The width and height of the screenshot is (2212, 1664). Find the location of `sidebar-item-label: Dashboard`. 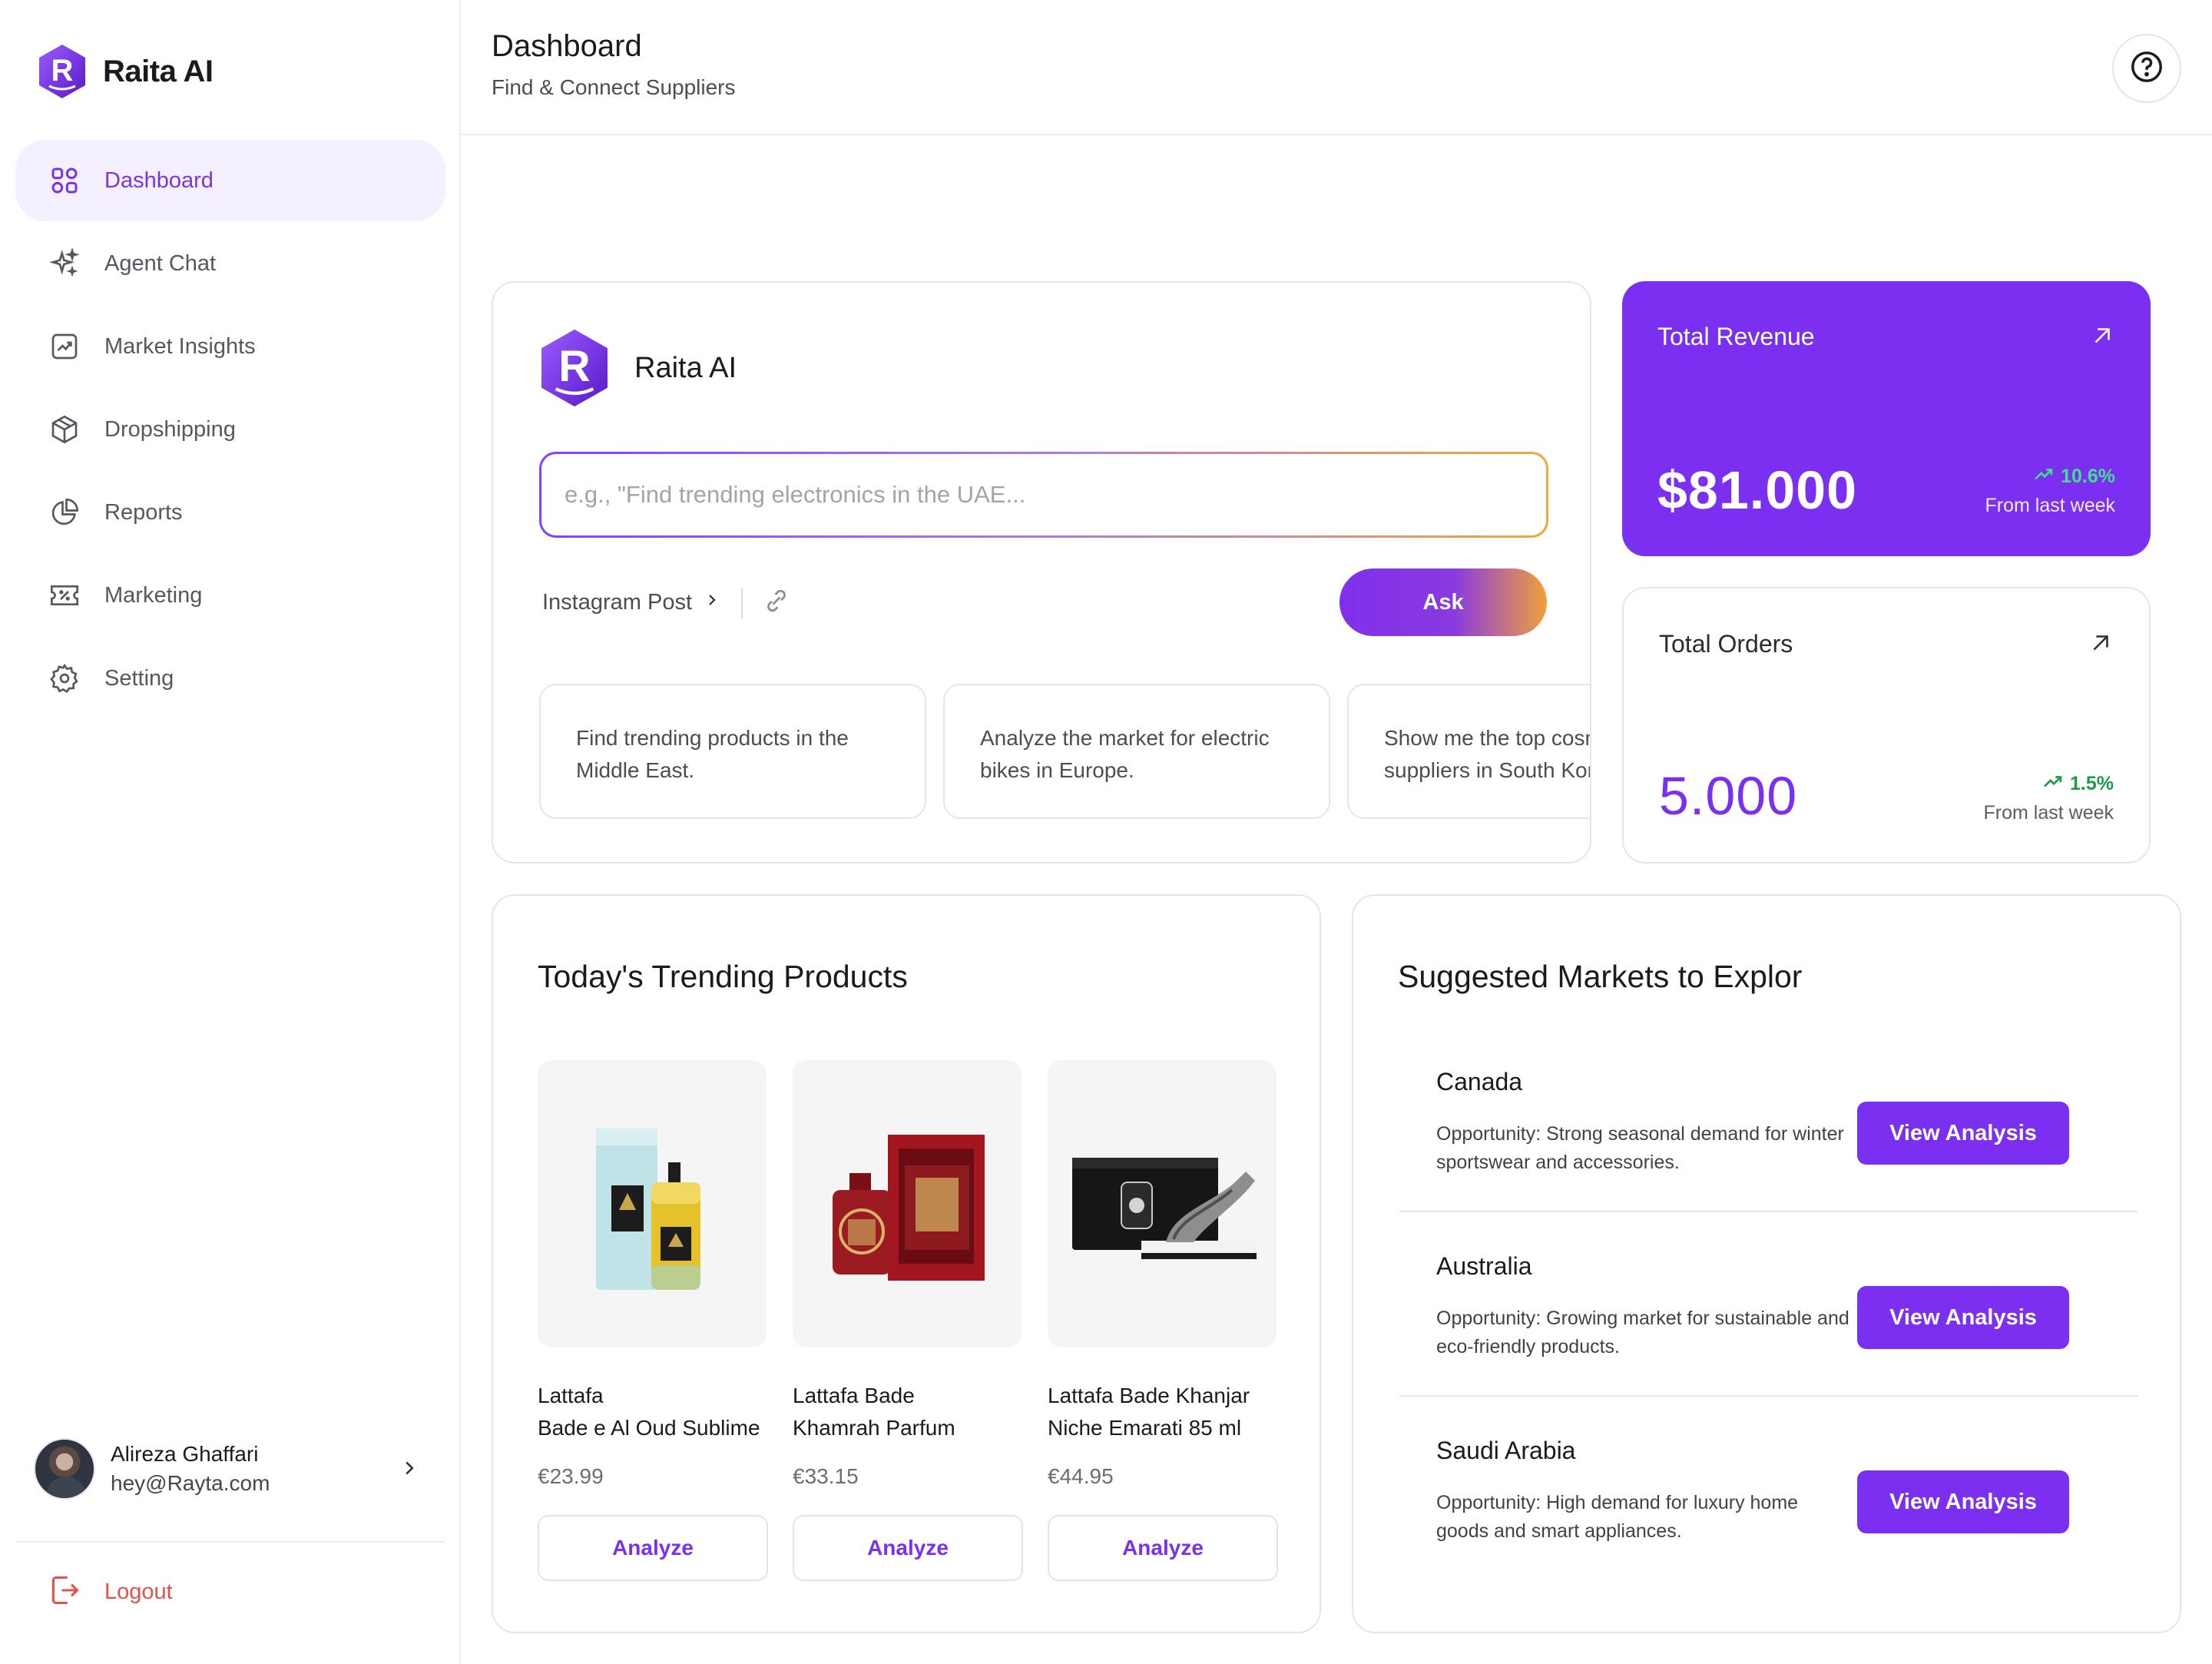

sidebar-item-label: Dashboard is located at coordinates (159, 180).